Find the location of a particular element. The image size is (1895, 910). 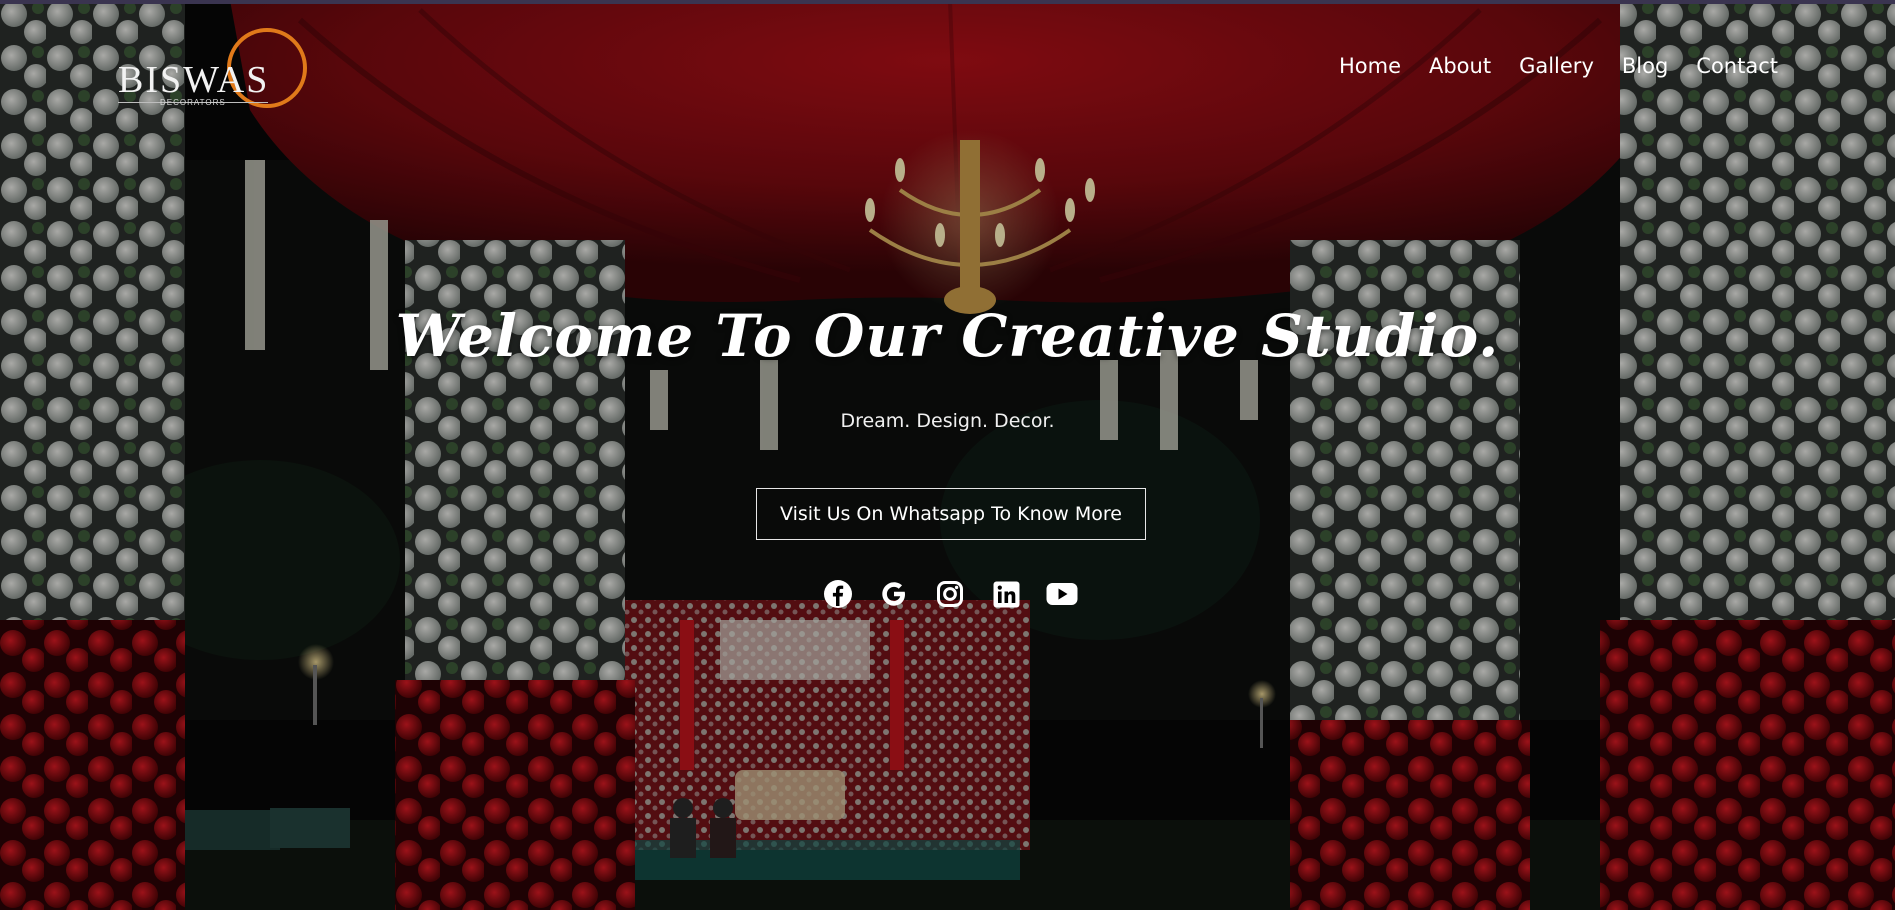

nav-about: About is located at coordinates (1460, 66).